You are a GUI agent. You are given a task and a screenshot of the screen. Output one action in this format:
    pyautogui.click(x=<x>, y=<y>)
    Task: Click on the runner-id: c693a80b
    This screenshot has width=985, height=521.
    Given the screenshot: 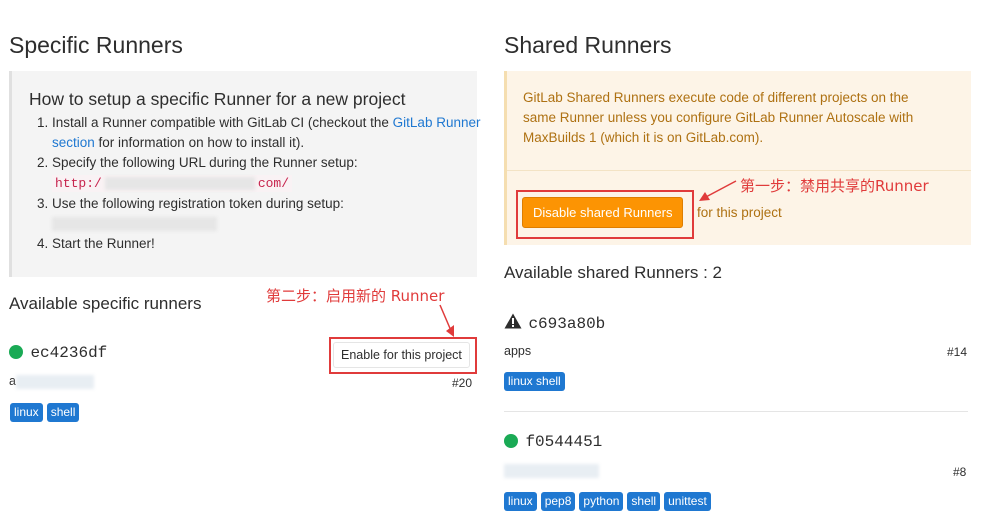 What is the action you would take?
    pyautogui.click(x=566, y=324)
    